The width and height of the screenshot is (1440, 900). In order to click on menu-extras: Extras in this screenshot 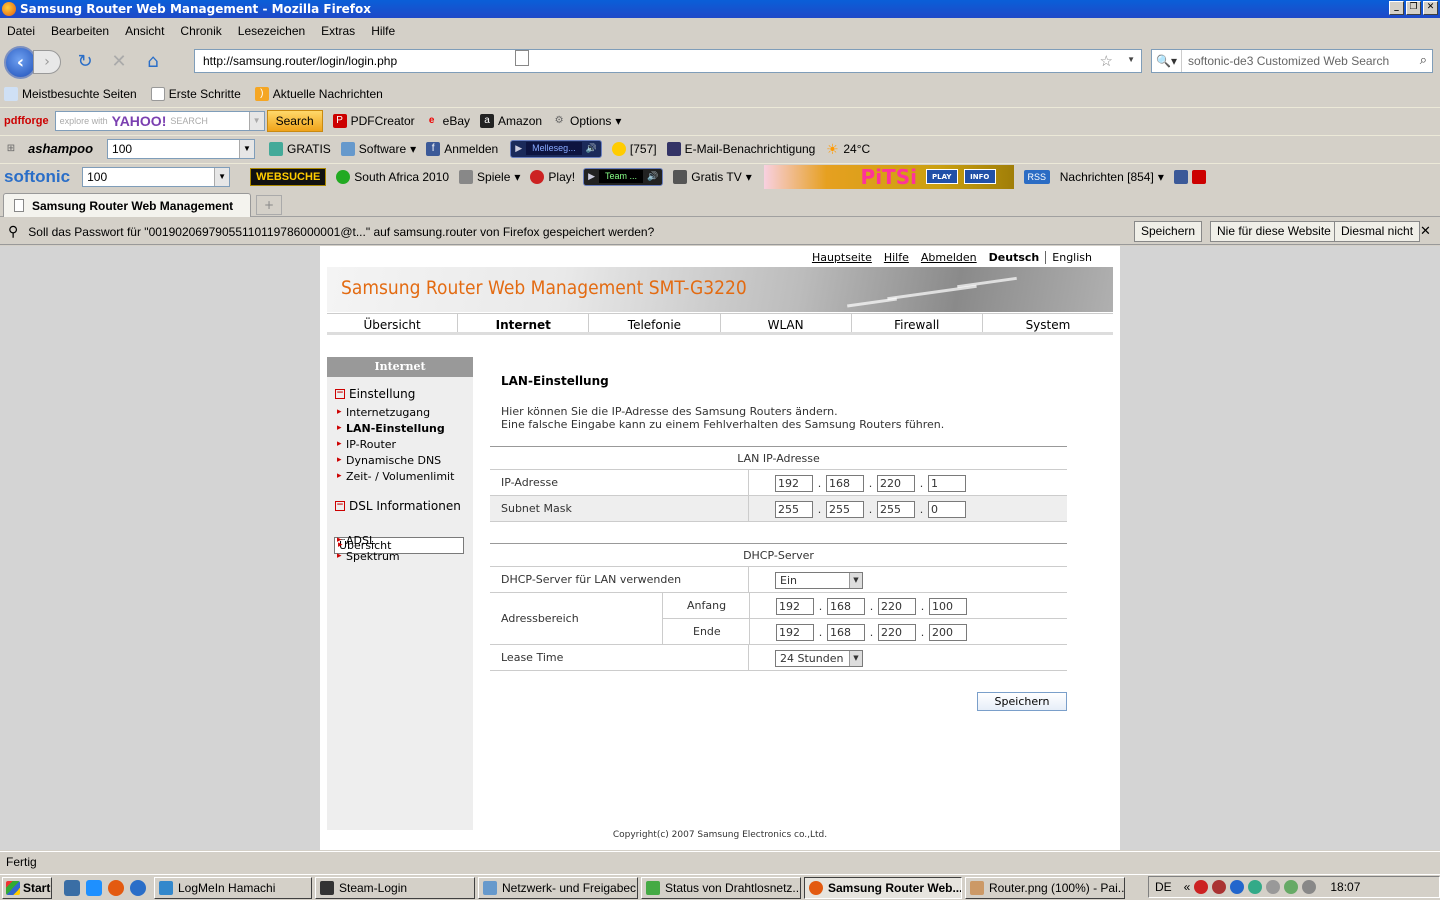, I will do `click(338, 31)`.